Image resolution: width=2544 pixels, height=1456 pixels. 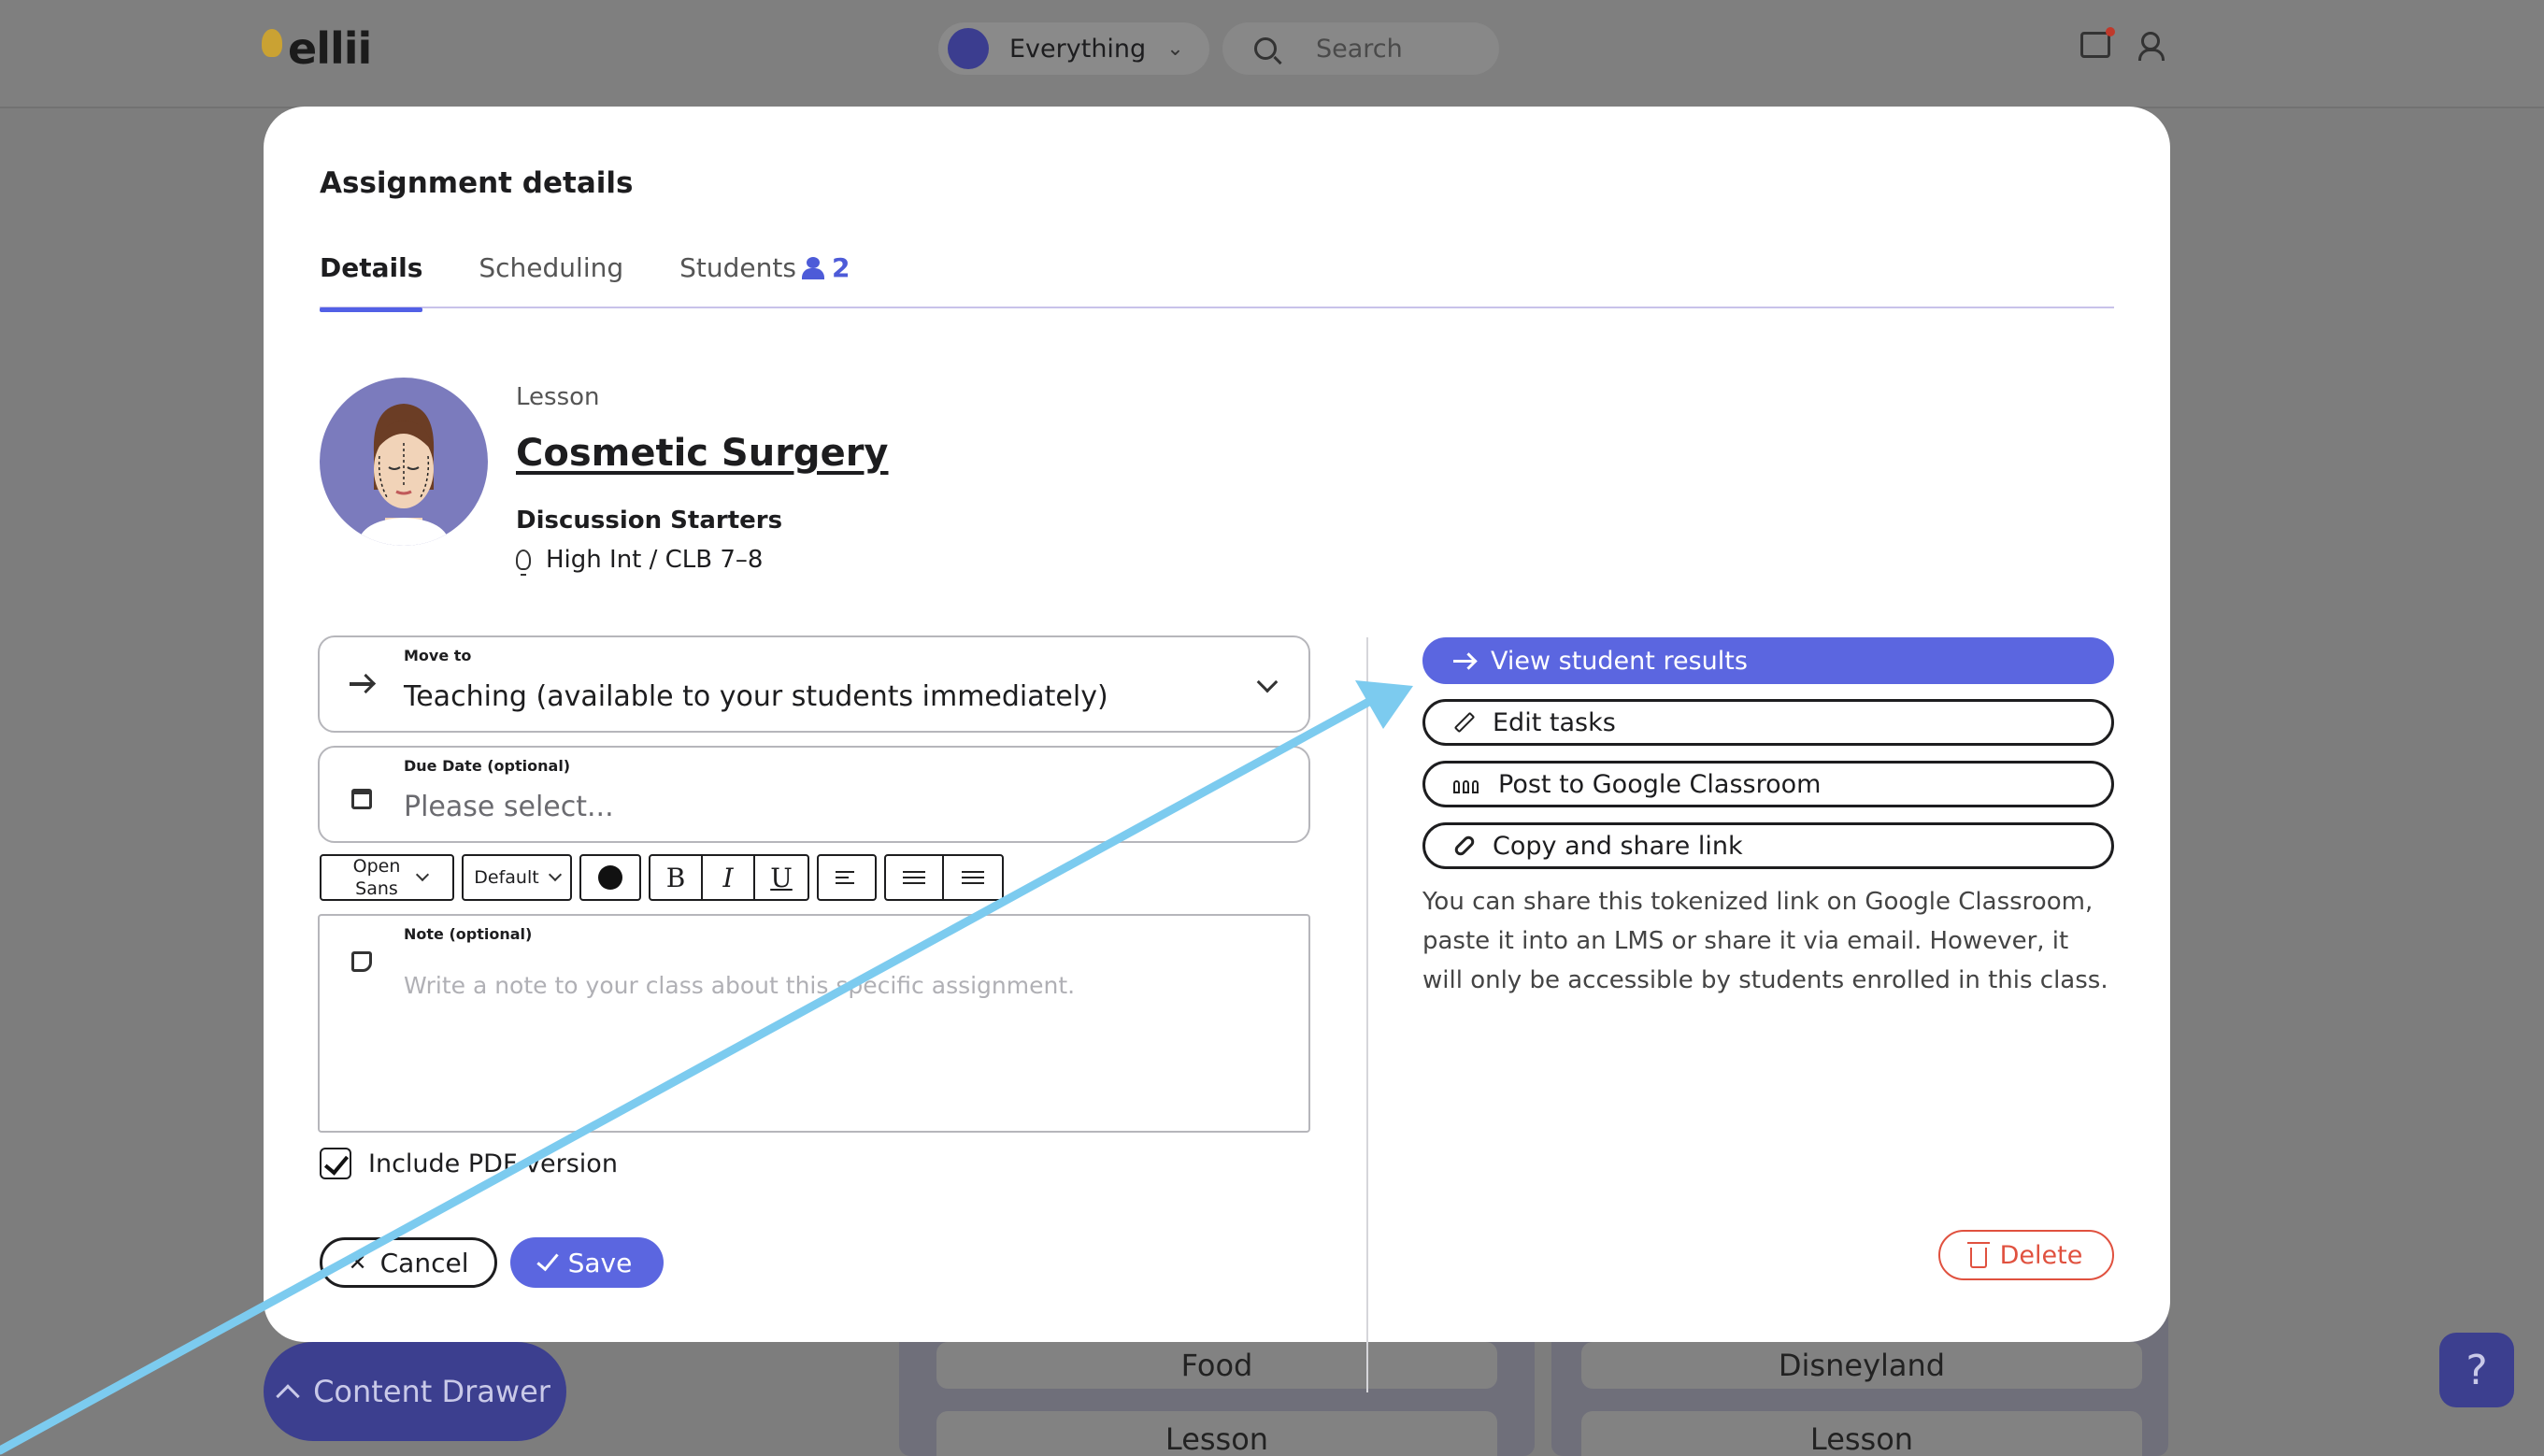 What do you see at coordinates (376, 877) in the screenshot?
I see `font-family-value: Open Sans` at bounding box center [376, 877].